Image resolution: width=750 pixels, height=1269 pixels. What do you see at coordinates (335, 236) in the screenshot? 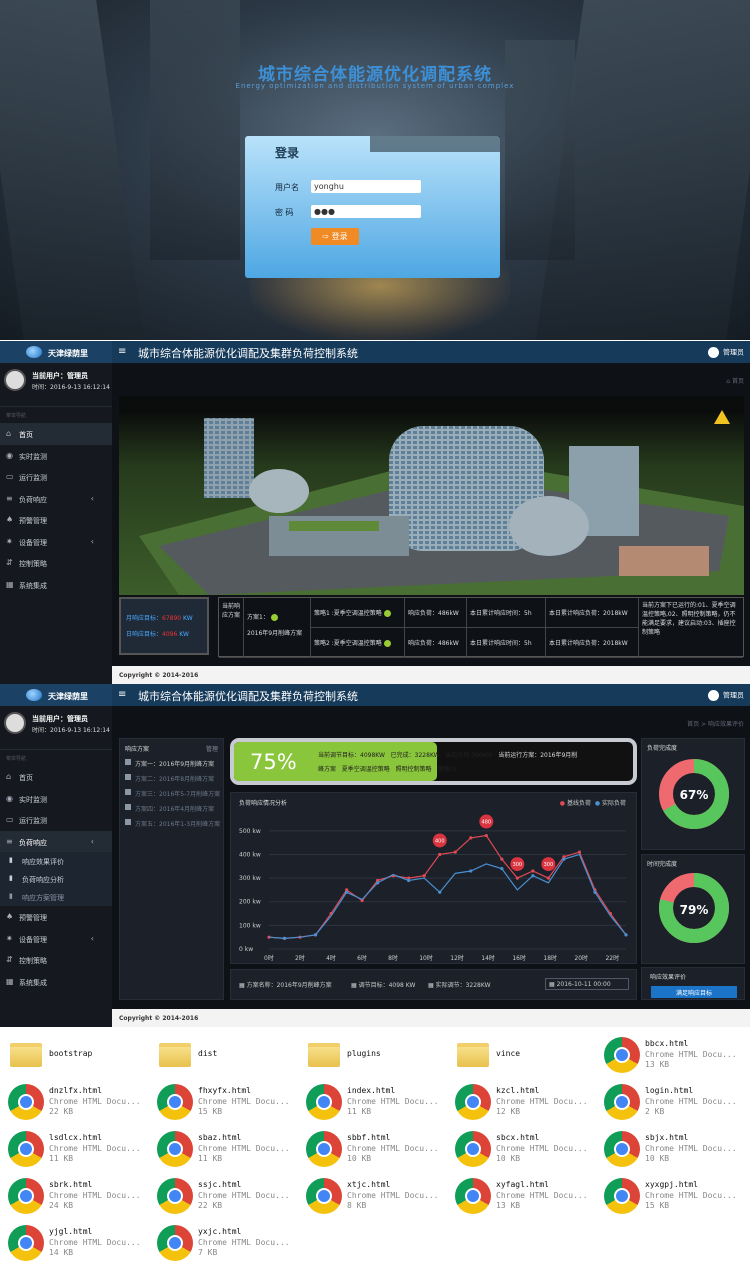
I see `login-button: ⇨ 登录` at bounding box center [335, 236].